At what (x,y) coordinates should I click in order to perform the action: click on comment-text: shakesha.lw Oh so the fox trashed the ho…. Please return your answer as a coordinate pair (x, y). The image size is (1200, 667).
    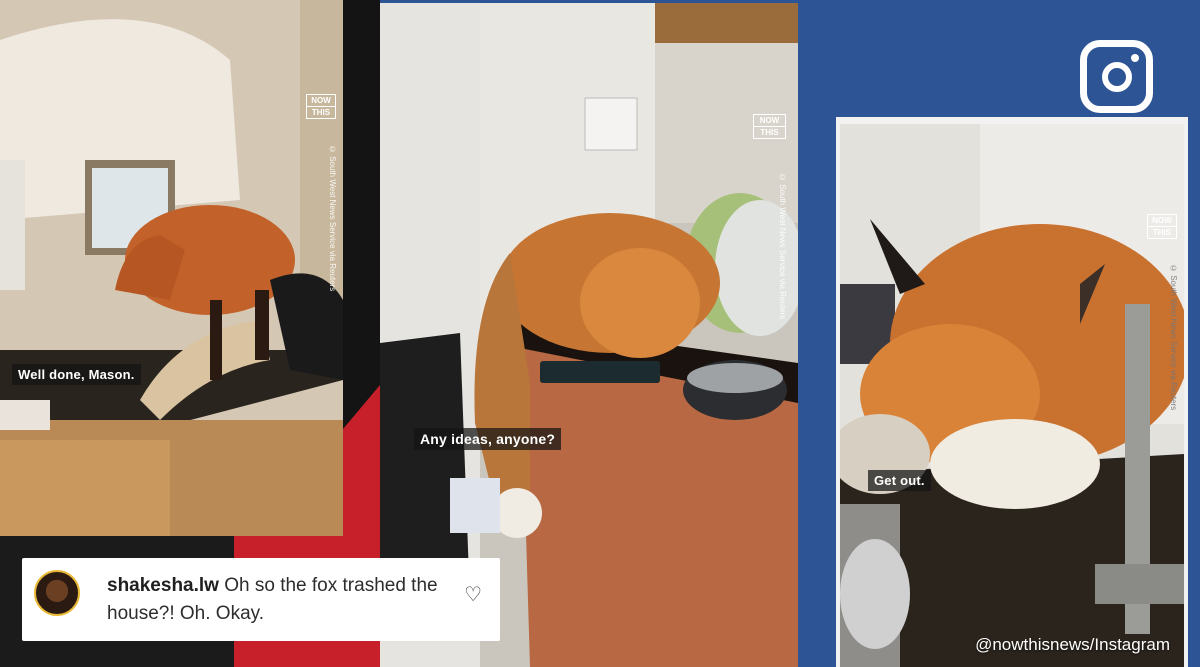
    Looking at the image, I should click on (279, 600).